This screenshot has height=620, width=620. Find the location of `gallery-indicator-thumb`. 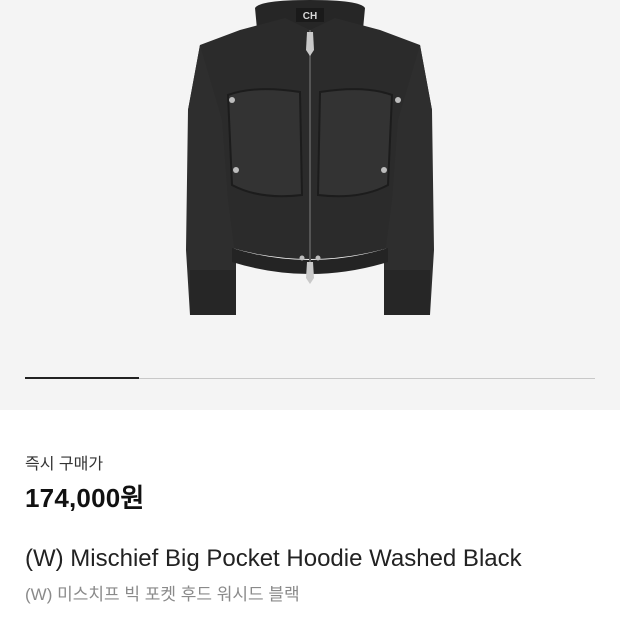

gallery-indicator-thumb is located at coordinates (82, 378).